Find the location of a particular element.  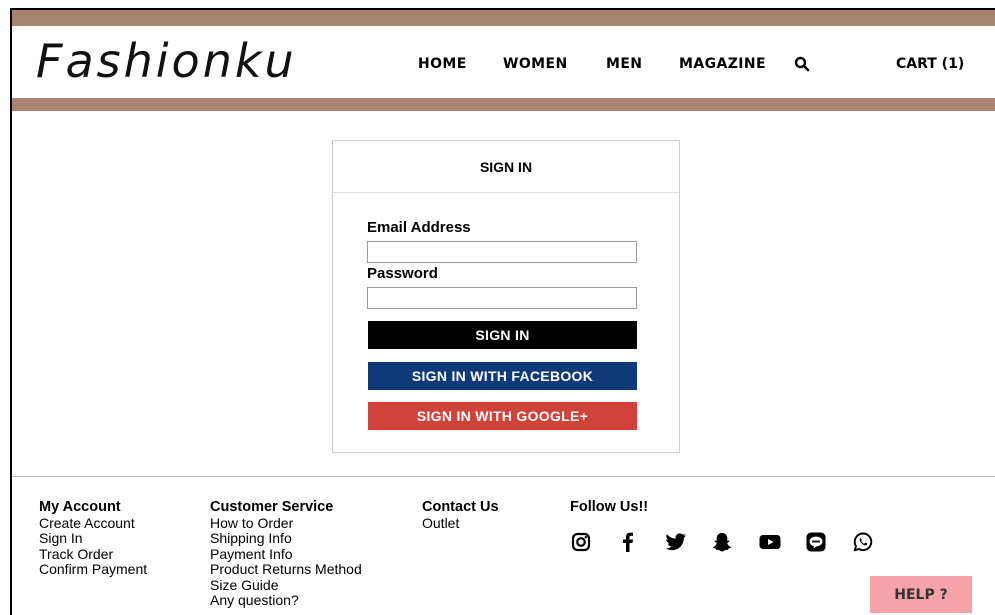

footer-link-track-order: Track Order is located at coordinates (93, 554).